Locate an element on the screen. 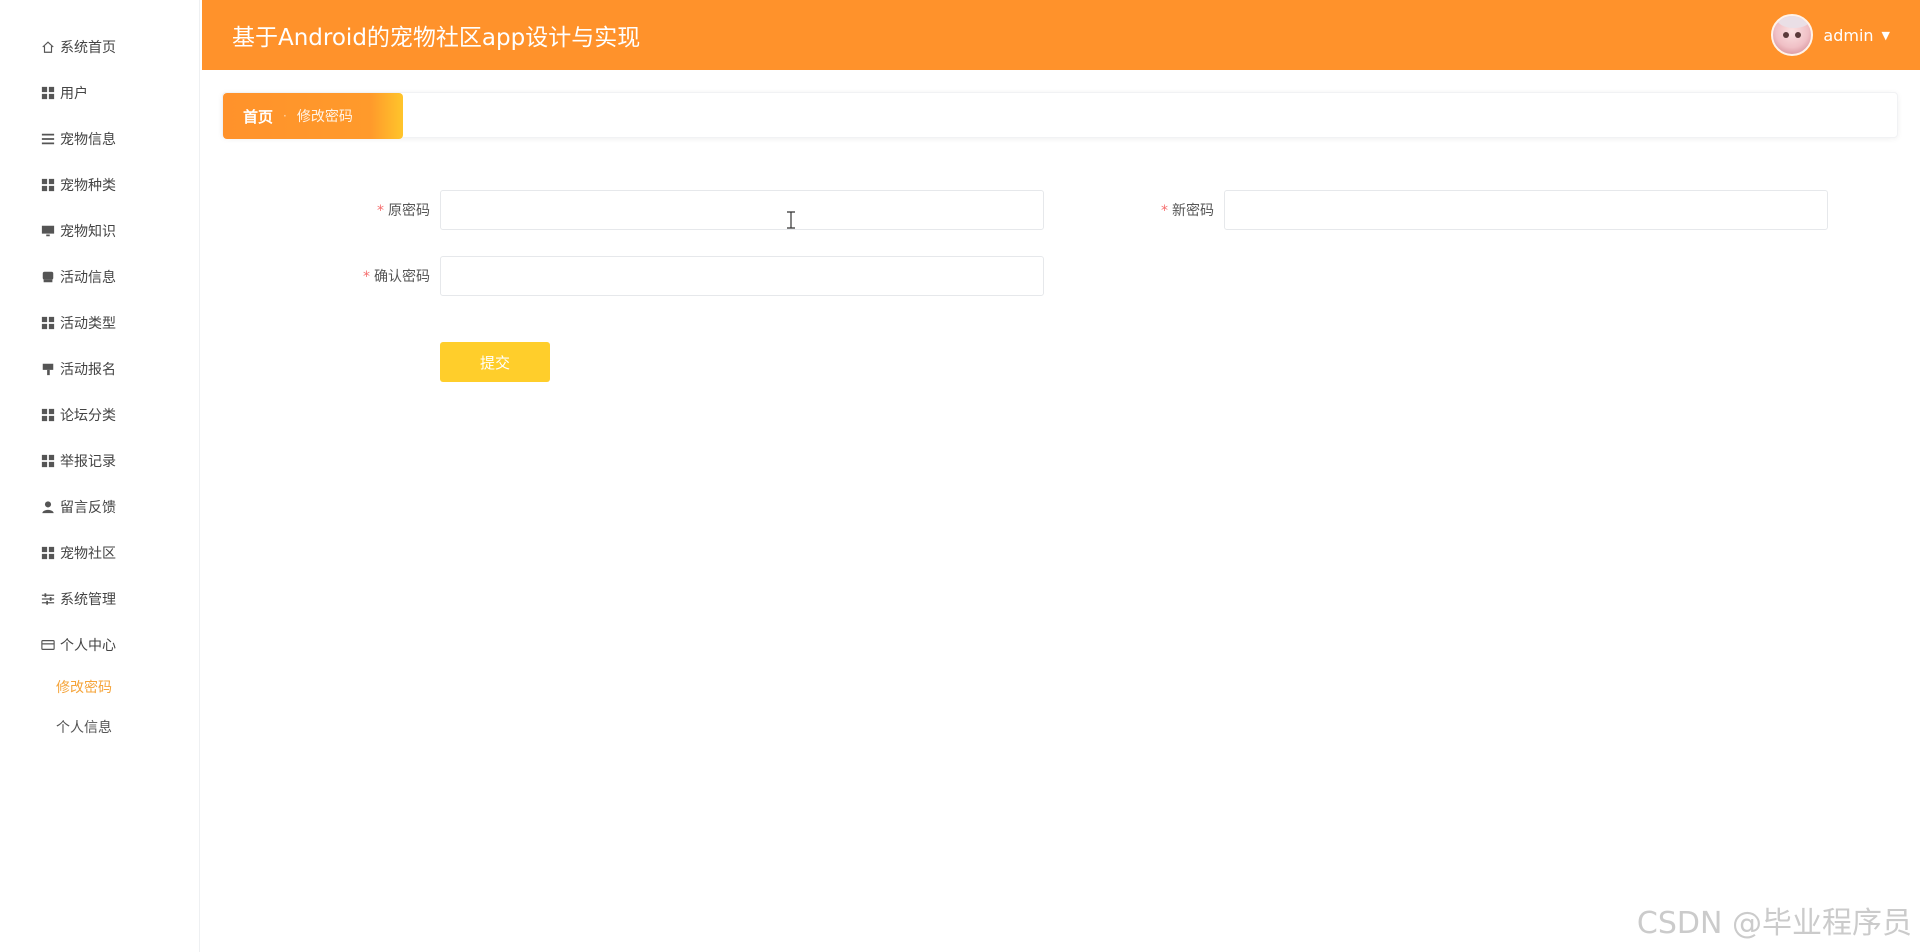 The image size is (1920, 952). sidebar-item-pet-community: 宠物社区 is located at coordinates (99, 553).